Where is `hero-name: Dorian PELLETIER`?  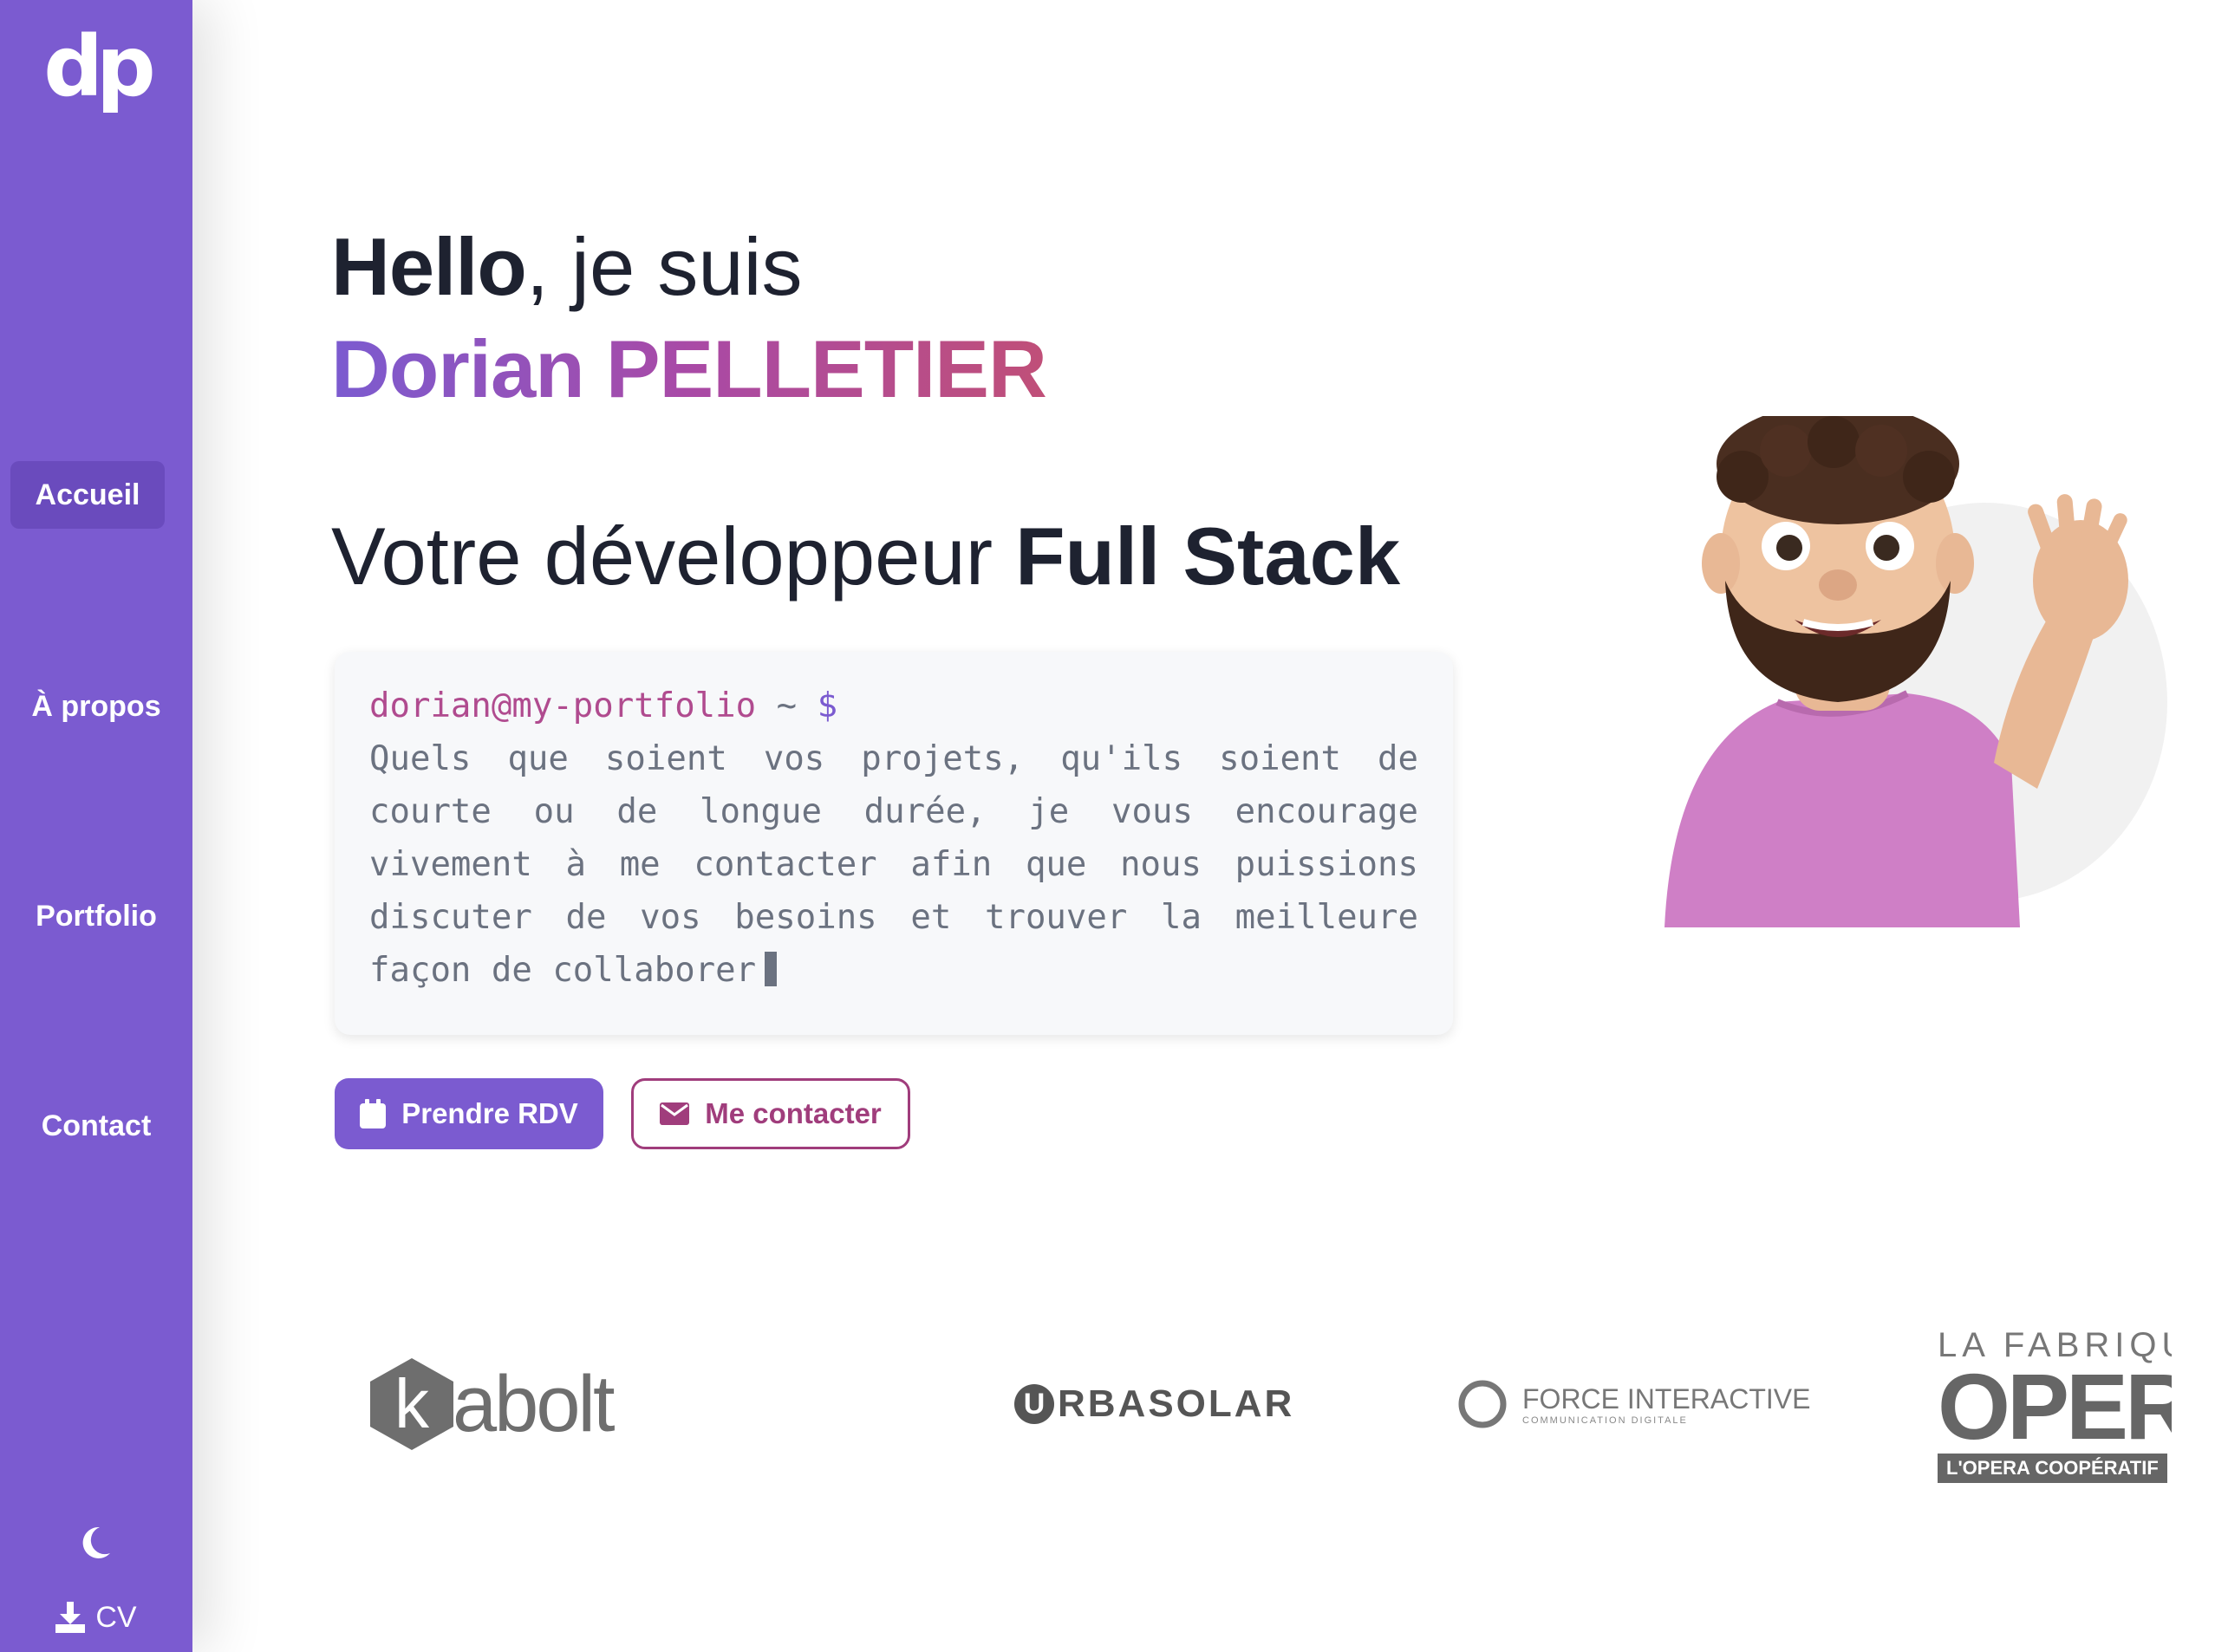 hero-name: Dorian PELLETIER is located at coordinates (689, 369).